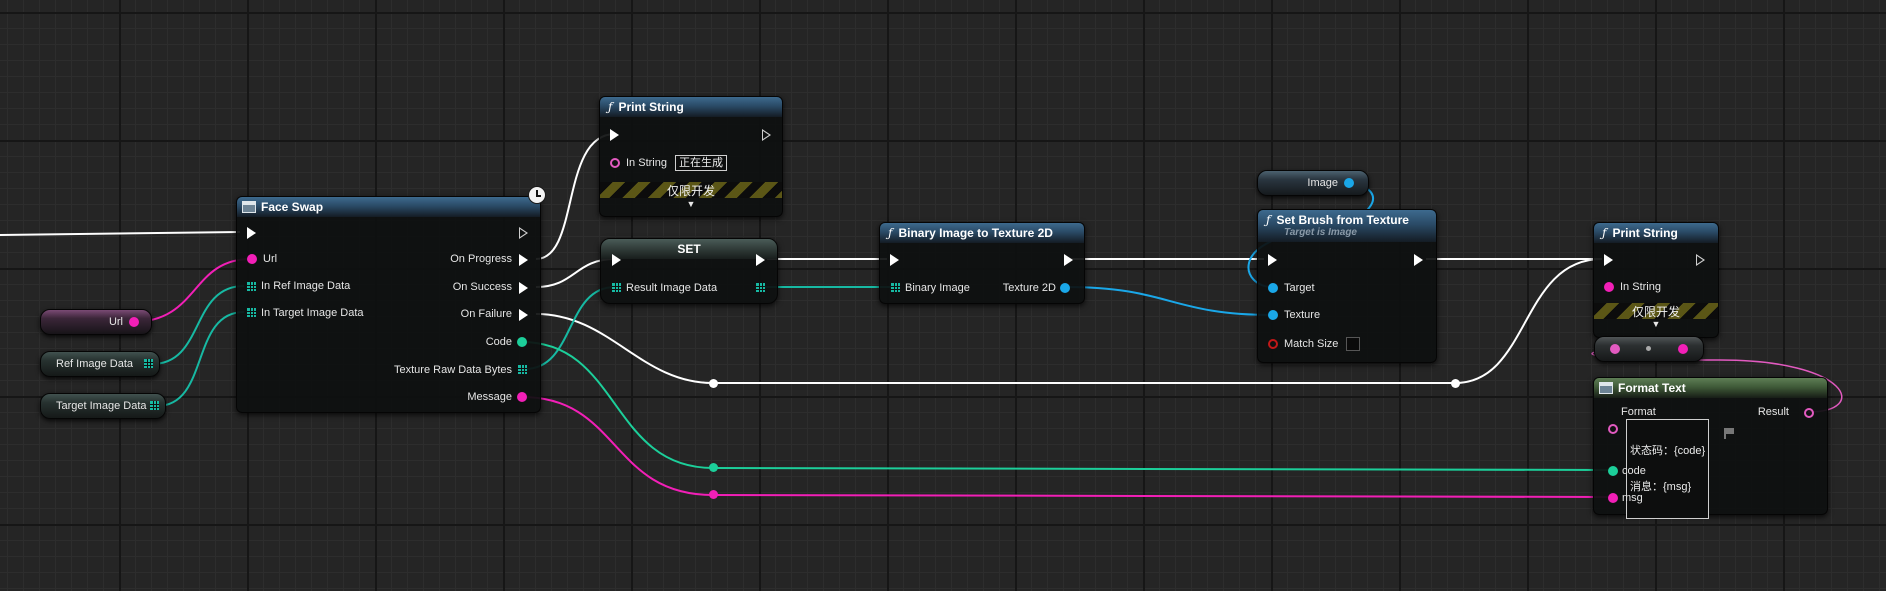 This screenshot has width=1886, height=591. What do you see at coordinates (537, 195) in the screenshot?
I see `clock-icon` at bounding box center [537, 195].